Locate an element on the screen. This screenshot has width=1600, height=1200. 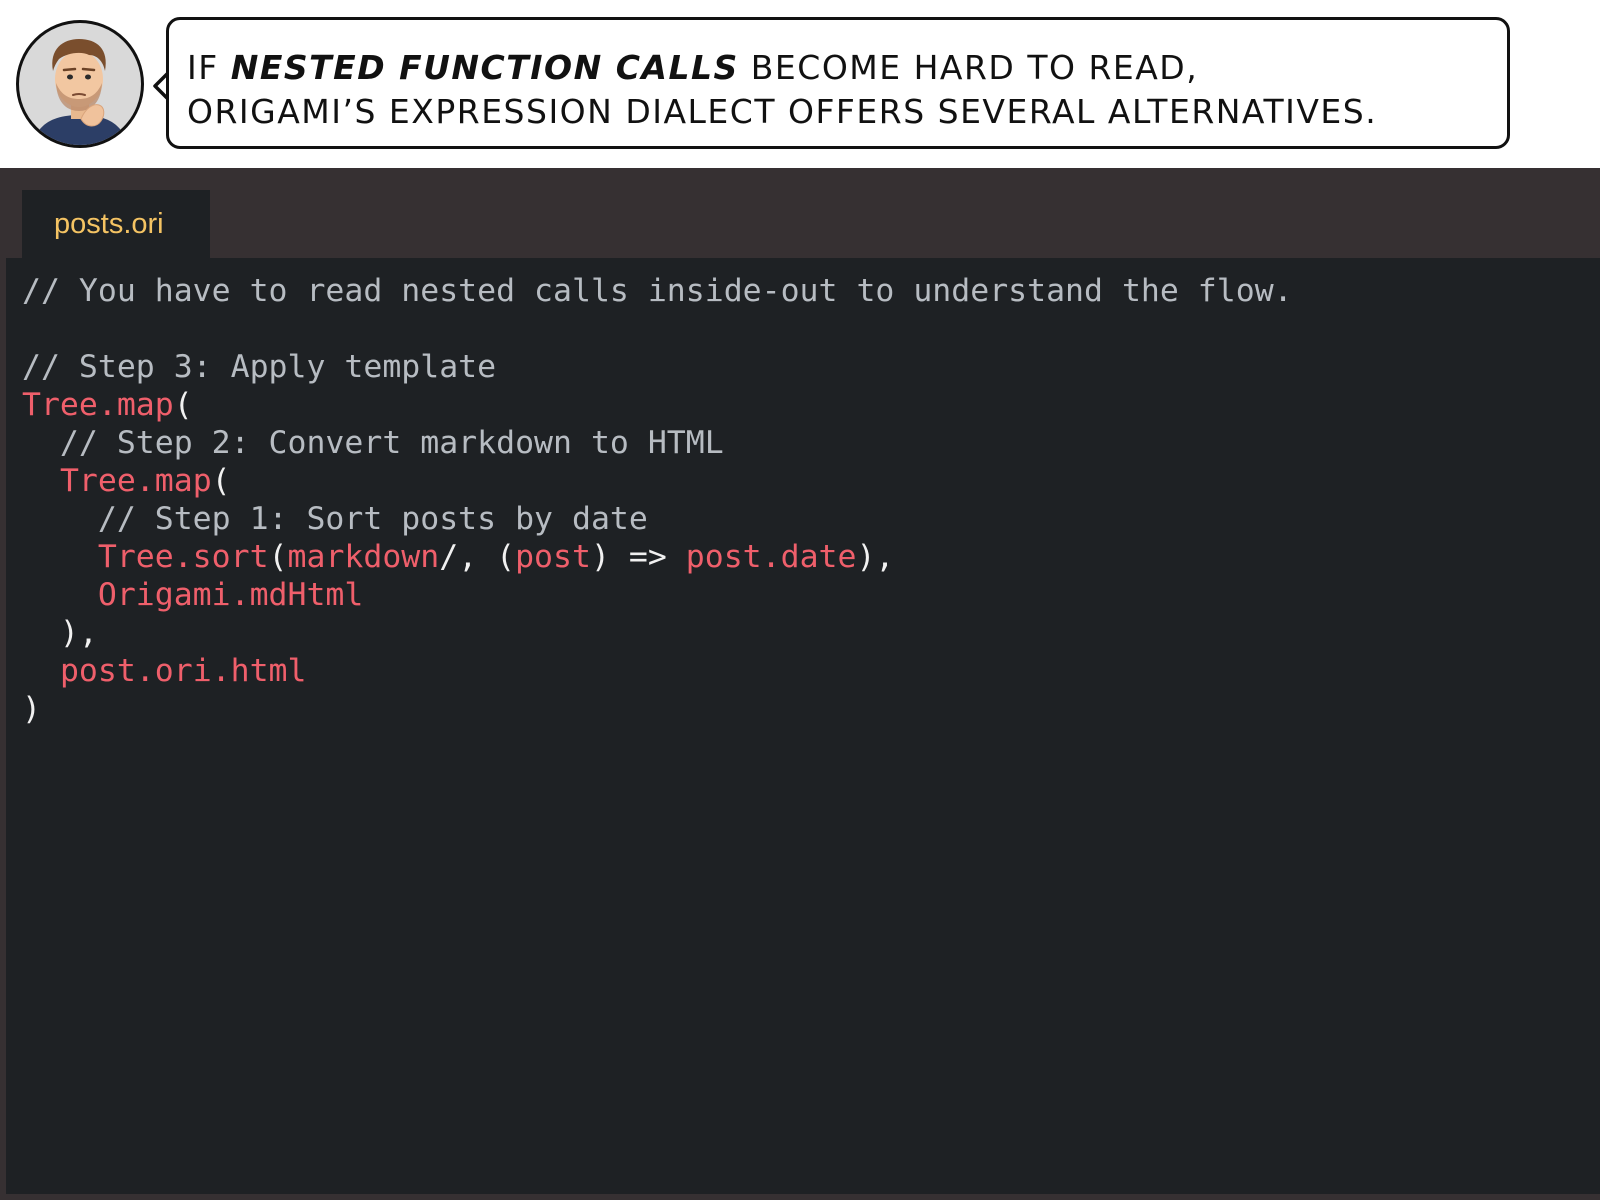
code-token: Origami.mdHtml is located at coordinates (230, 595).